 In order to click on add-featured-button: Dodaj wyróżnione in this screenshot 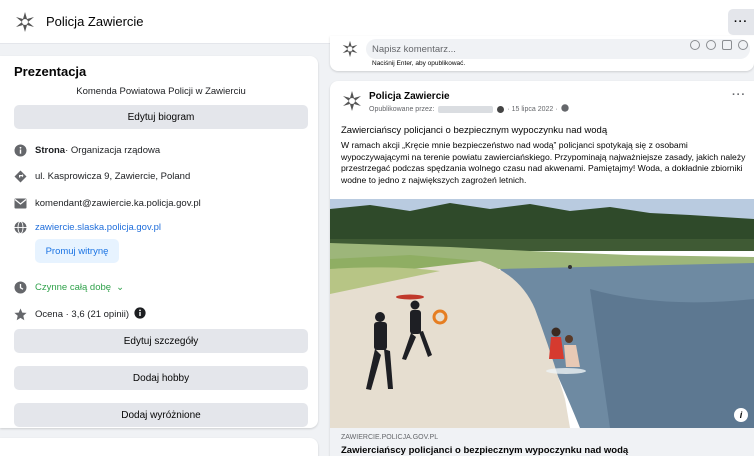, I will do `click(161, 415)`.